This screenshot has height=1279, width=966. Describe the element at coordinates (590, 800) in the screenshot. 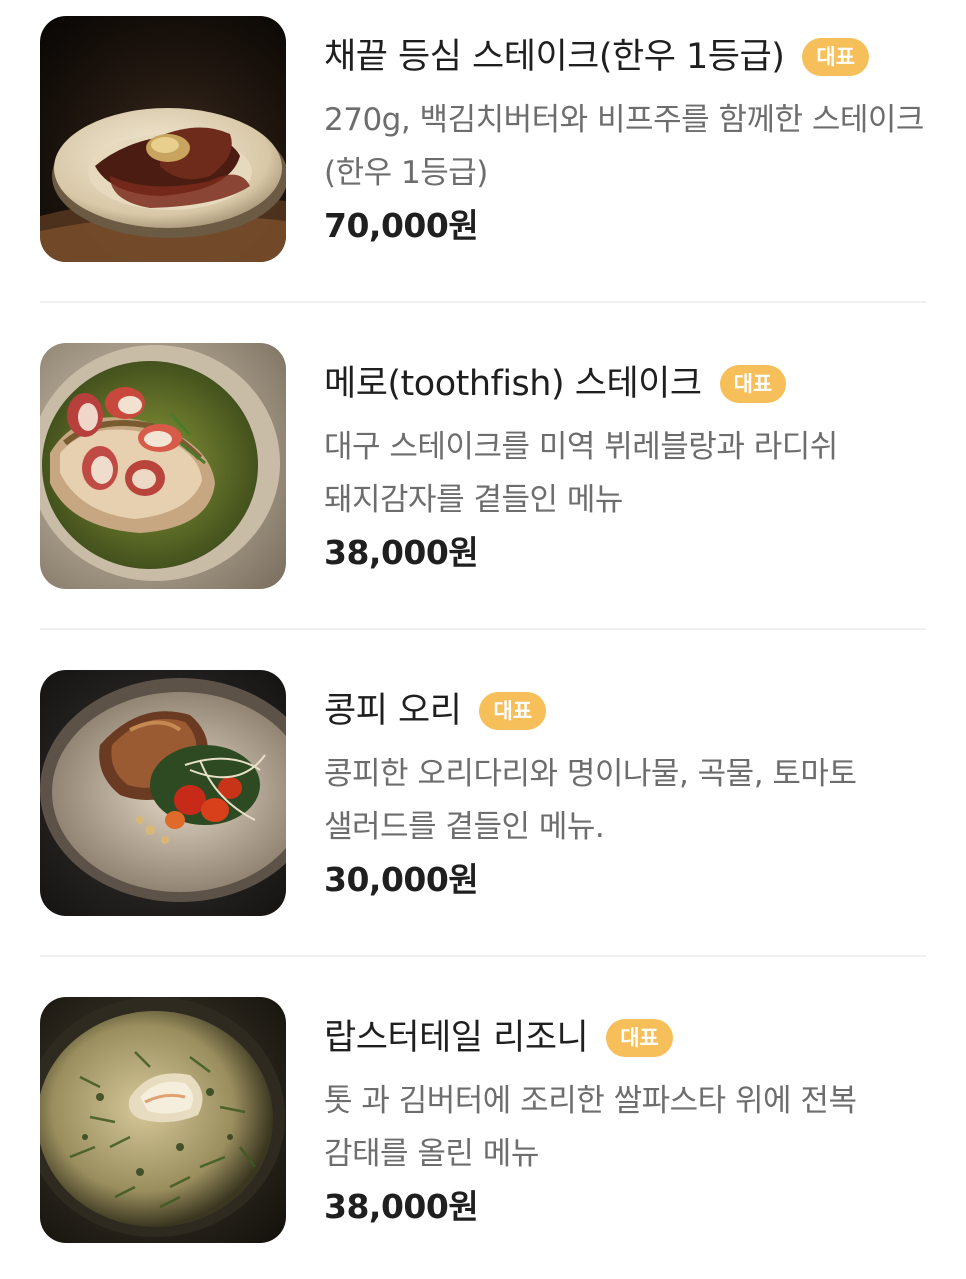

I see `menu-item-description: 콩피한 오리다리와 명이나물, 곡물, 토마토 샐러드를 곁들인 메뉴.` at that location.